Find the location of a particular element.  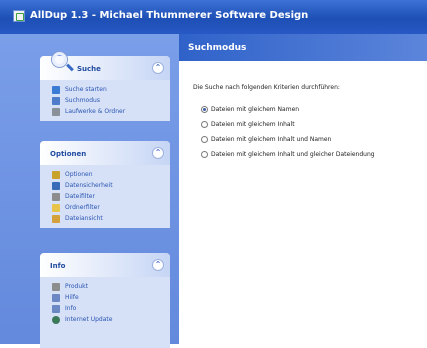

search-mode-icon is located at coordinates (56, 100).